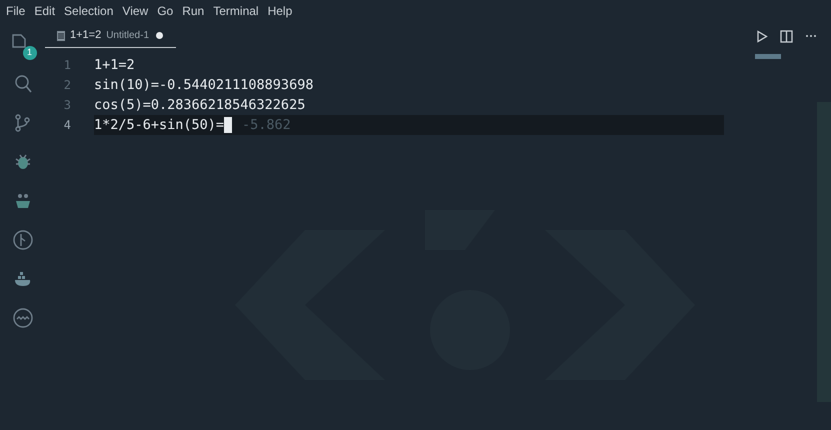 The width and height of the screenshot is (831, 430). Describe the element at coordinates (135, 11) in the screenshot. I see `menu-item: View` at that location.